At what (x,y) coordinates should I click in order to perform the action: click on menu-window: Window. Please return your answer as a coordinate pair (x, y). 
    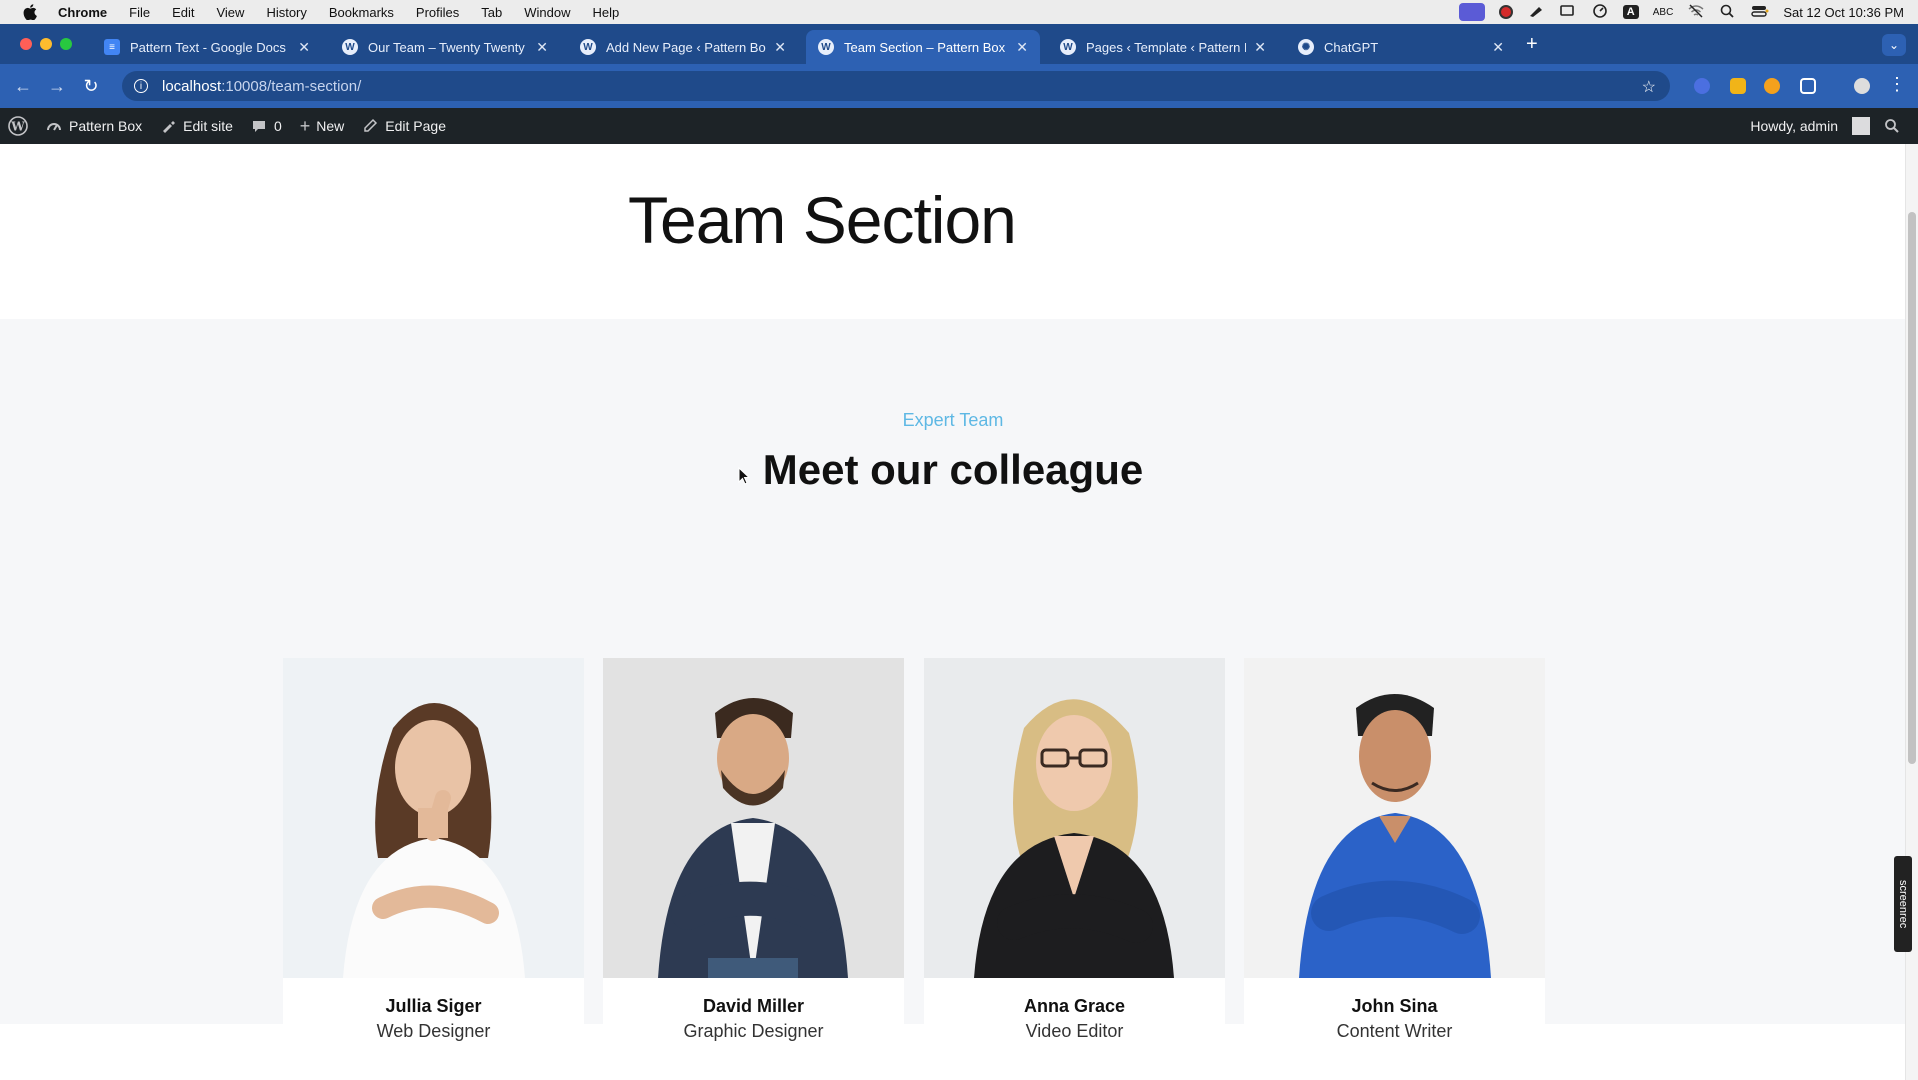
    Looking at the image, I should click on (547, 12).